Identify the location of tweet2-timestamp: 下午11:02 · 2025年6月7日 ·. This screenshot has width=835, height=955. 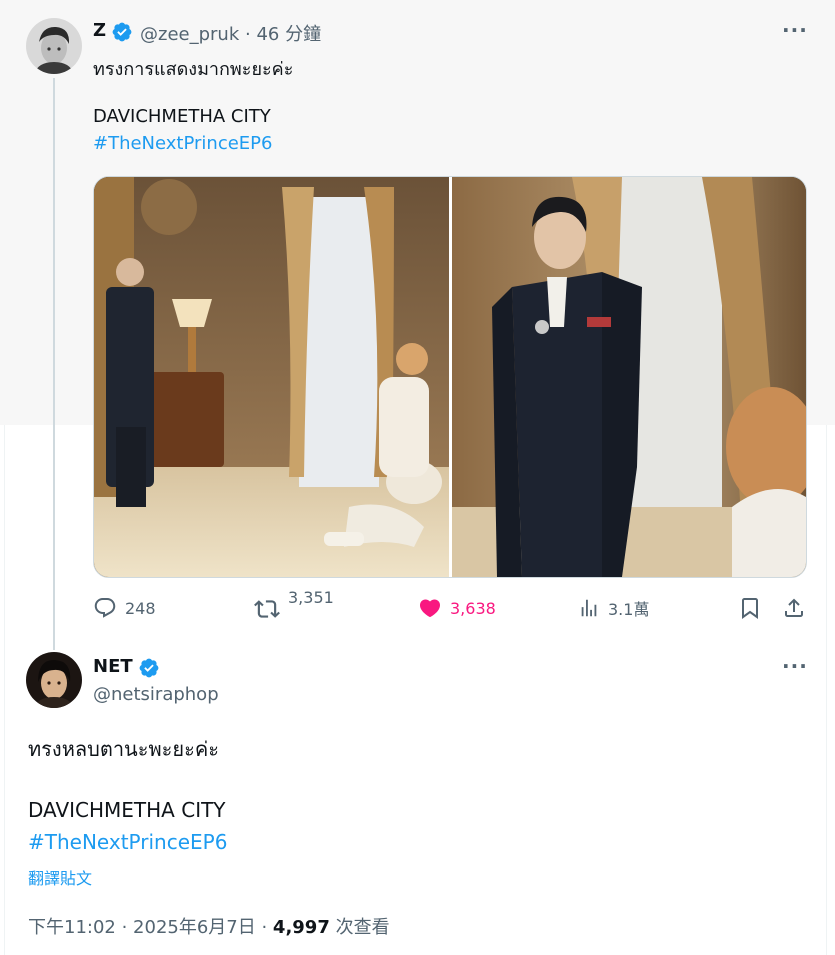
(150, 927).